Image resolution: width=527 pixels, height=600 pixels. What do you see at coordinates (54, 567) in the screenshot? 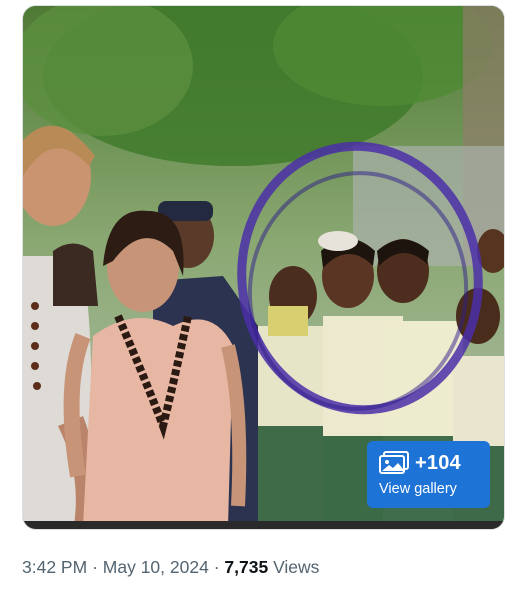
I see `tweet-time: 3:42 PM` at bounding box center [54, 567].